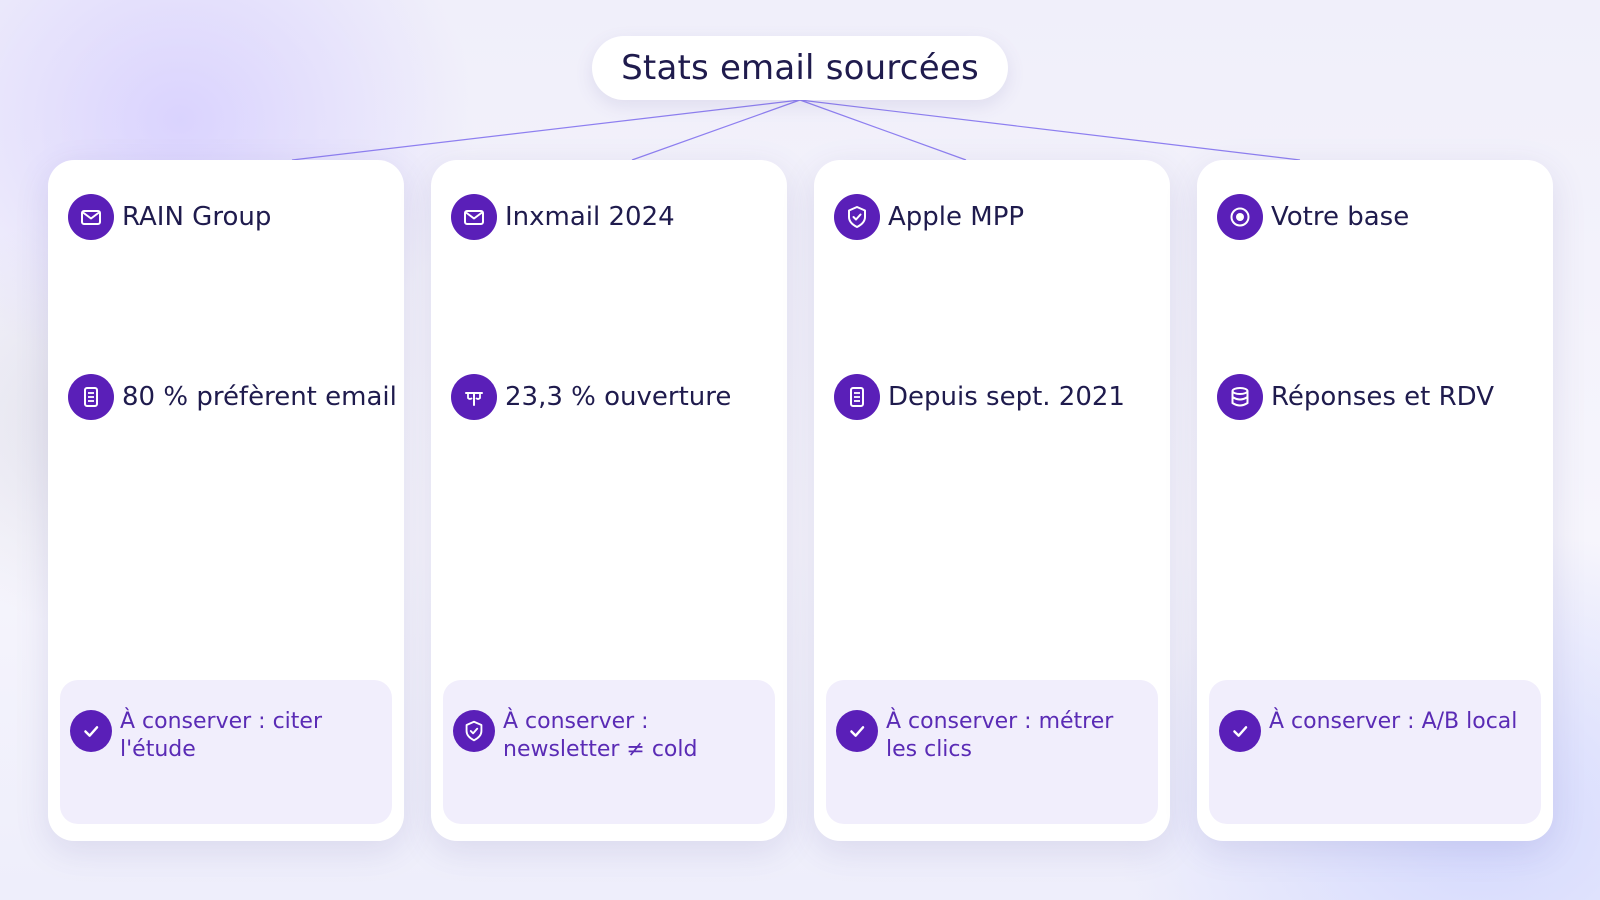  What do you see at coordinates (259, 397) in the screenshot?
I see `stat-label: 80 % préfèrent email` at bounding box center [259, 397].